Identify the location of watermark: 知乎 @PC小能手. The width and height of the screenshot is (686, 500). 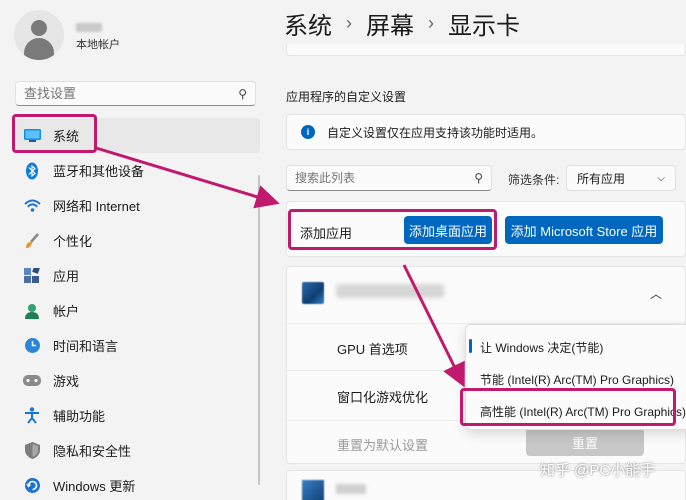
(598, 470).